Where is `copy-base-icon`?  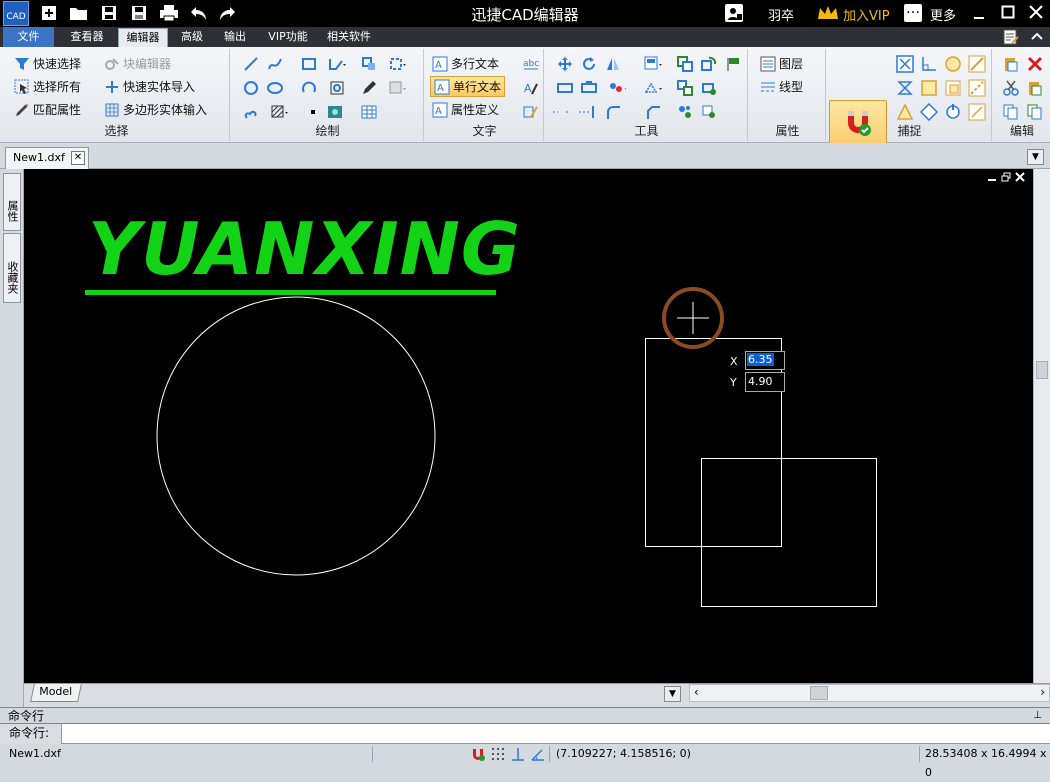 copy-base-icon is located at coordinates (1035, 112).